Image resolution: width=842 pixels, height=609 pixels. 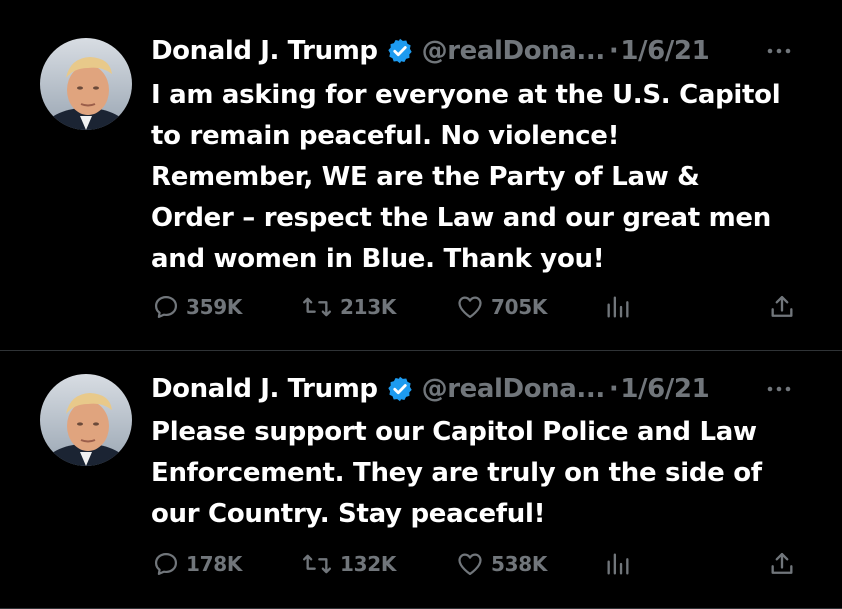 What do you see at coordinates (519, 307) in the screenshot?
I see `like-count: 705K` at bounding box center [519, 307].